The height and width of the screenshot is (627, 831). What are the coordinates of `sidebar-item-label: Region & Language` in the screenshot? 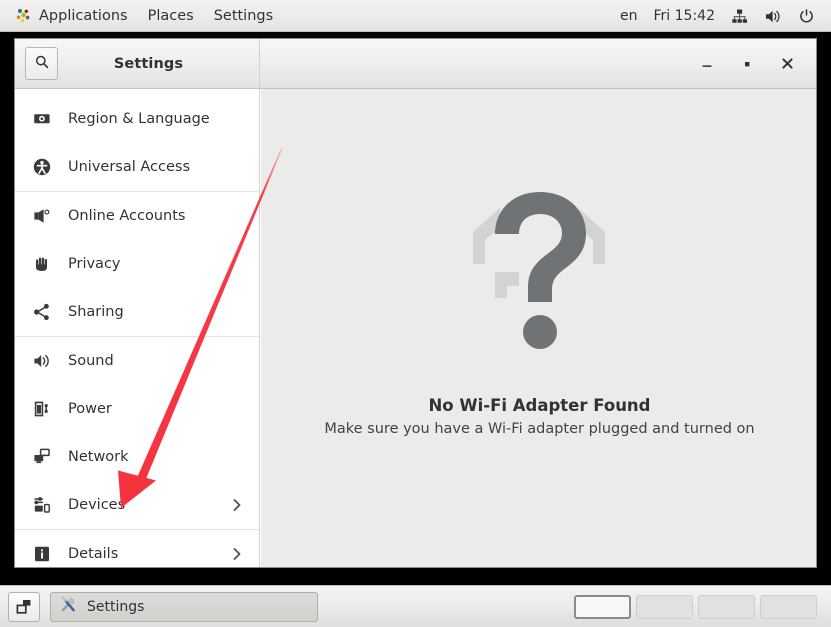 It's located at (139, 119).